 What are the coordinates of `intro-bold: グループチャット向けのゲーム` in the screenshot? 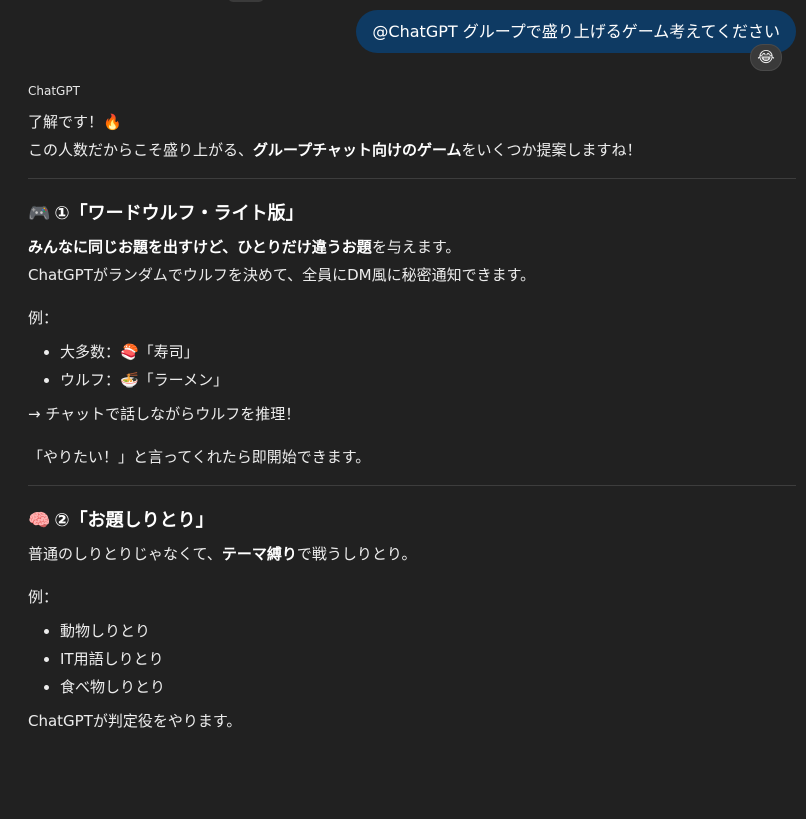 It's located at (357, 150).